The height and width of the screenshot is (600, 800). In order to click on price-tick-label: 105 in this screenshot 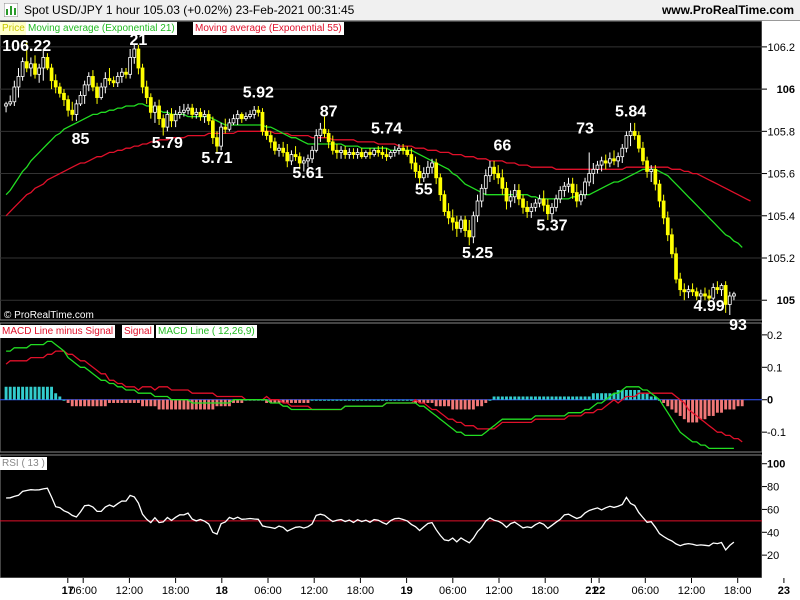, I will do `click(786, 301)`.